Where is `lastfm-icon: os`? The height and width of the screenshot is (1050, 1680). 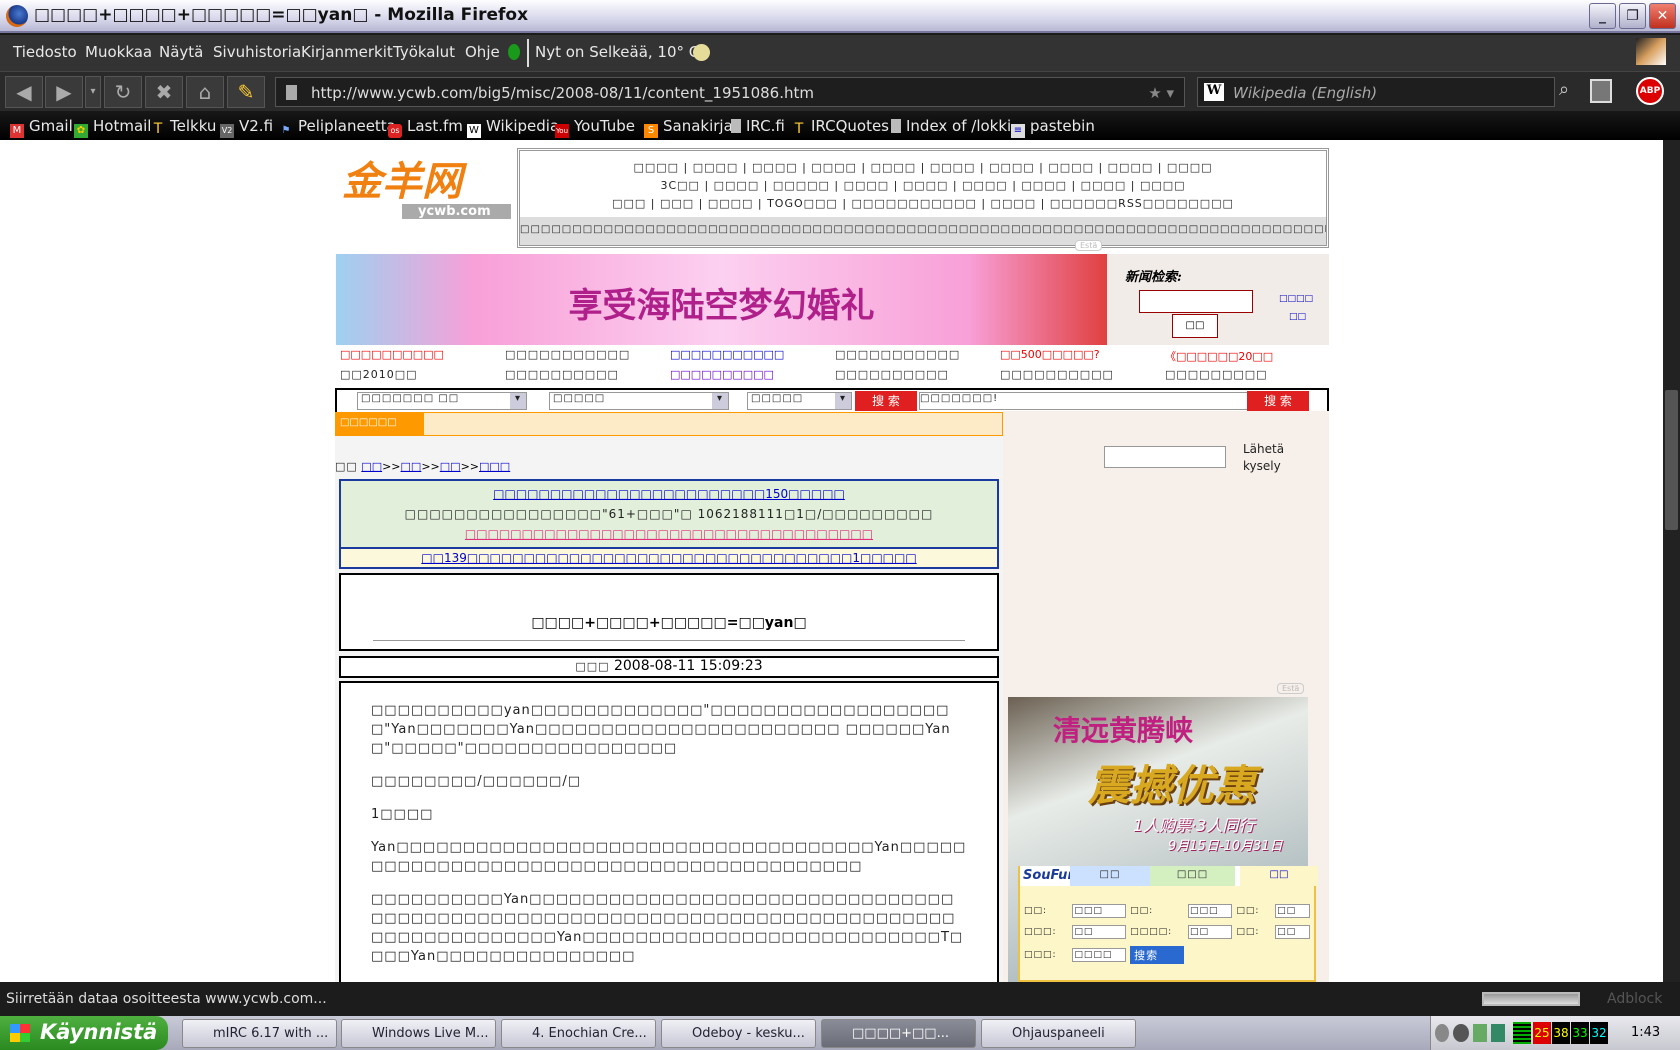
lastfm-icon: os is located at coordinates (395, 131).